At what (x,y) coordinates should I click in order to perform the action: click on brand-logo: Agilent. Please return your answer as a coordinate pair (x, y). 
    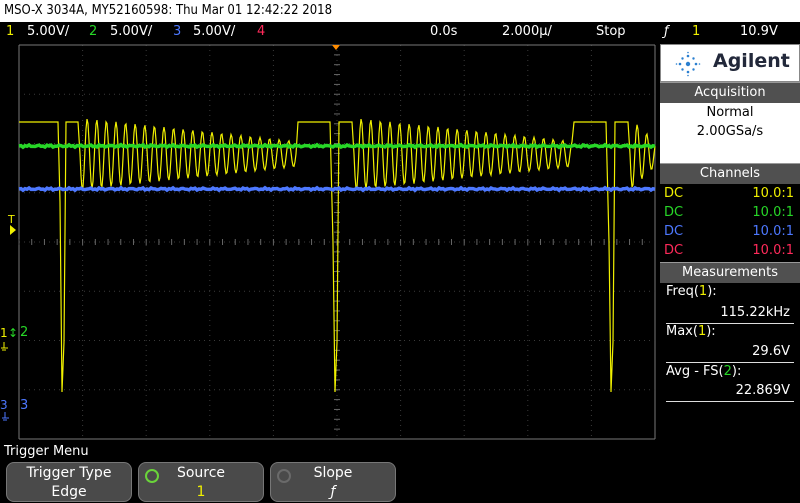
    Looking at the image, I should click on (730, 63).